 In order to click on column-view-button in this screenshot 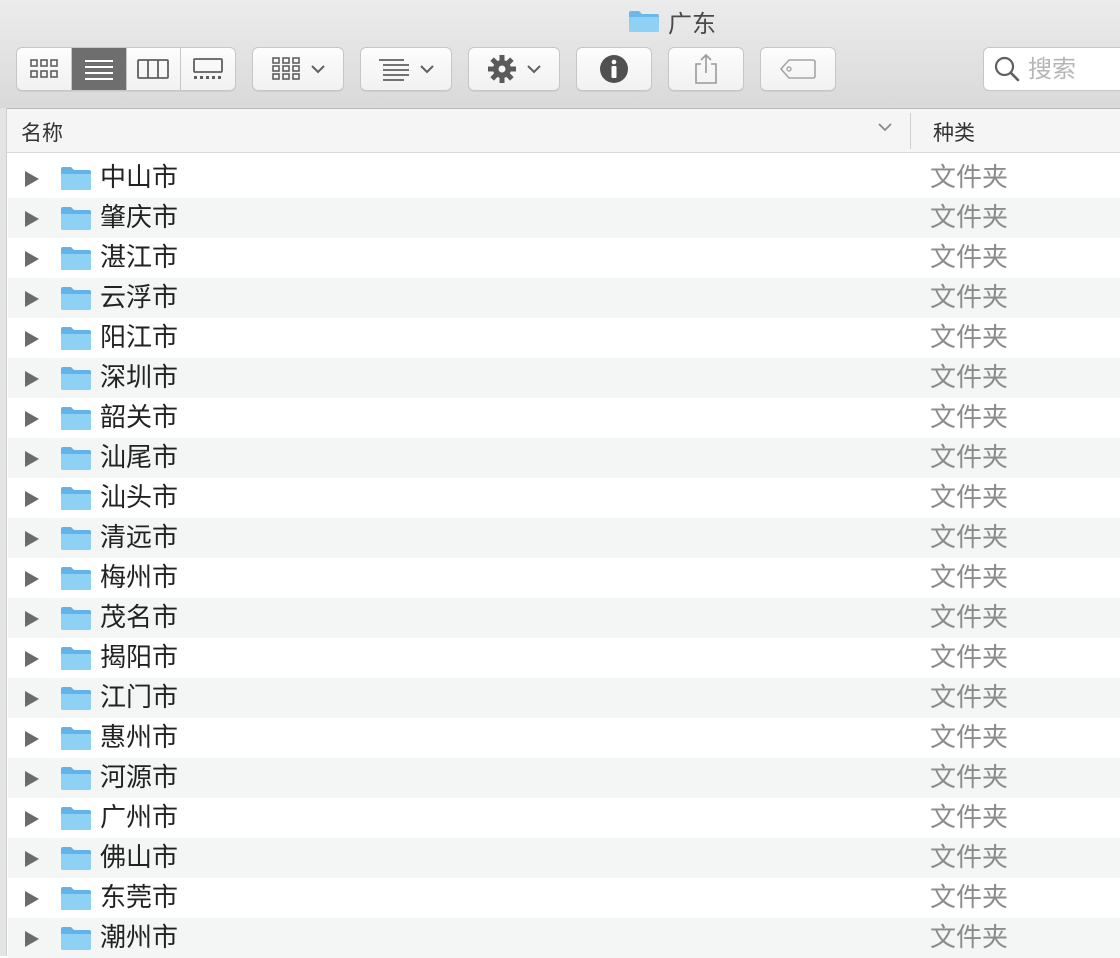, I will do `click(154, 69)`.